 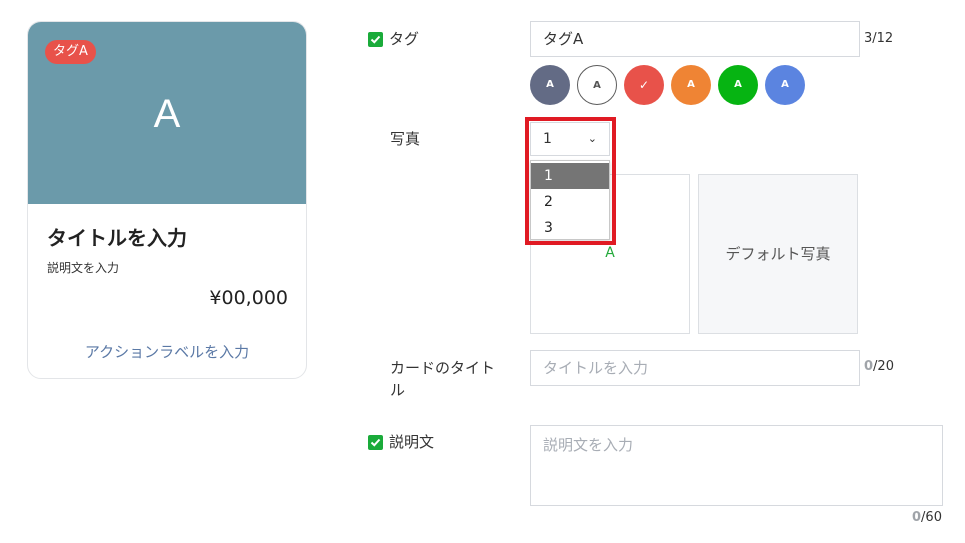 I want to click on description-counter-max: /60, so click(x=931, y=517).